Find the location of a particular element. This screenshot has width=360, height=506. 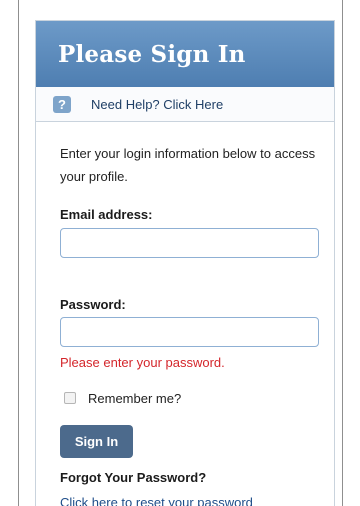

panel-header: Please Sign In is located at coordinates (185, 54).